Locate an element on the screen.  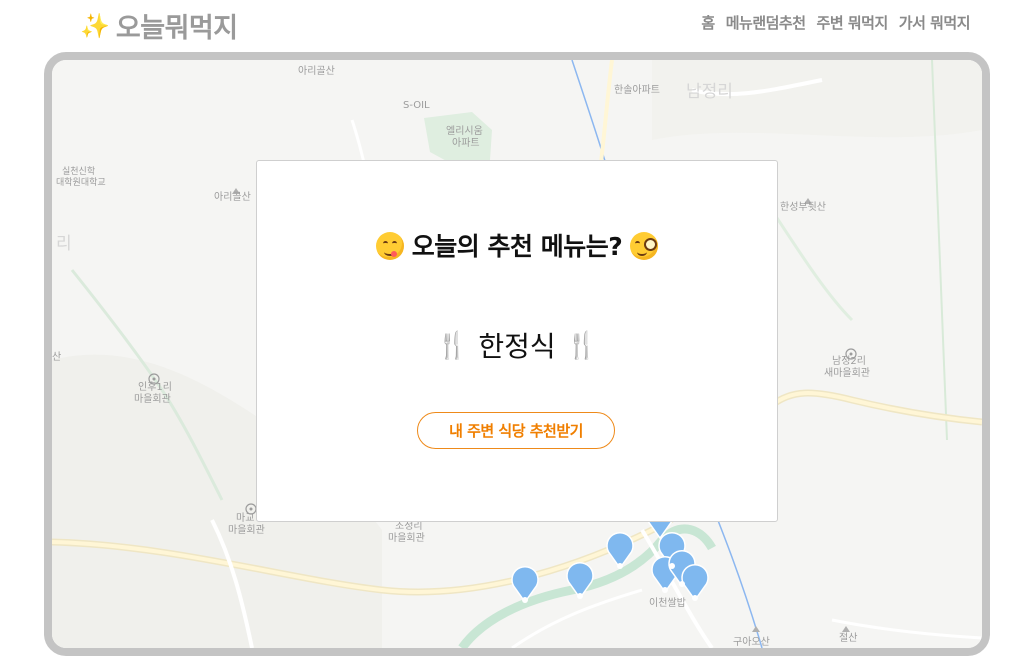
nearby-restaurant-button: 내 주변 식당 추천받기 is located at coordinates (516, 430).